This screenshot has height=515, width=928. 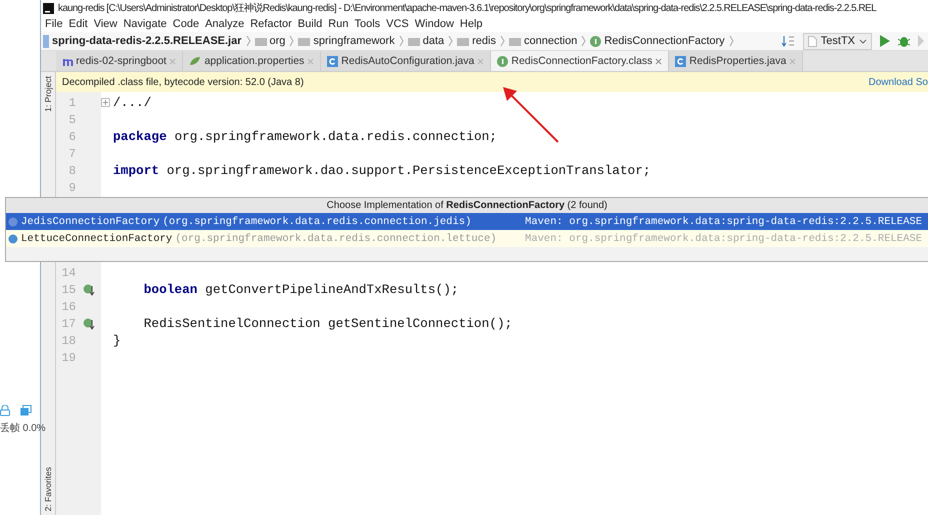 What do you see at coordinates (132, 102) in the screenshot?
I see `code-line: /.../` at bounding box center [132, 102].